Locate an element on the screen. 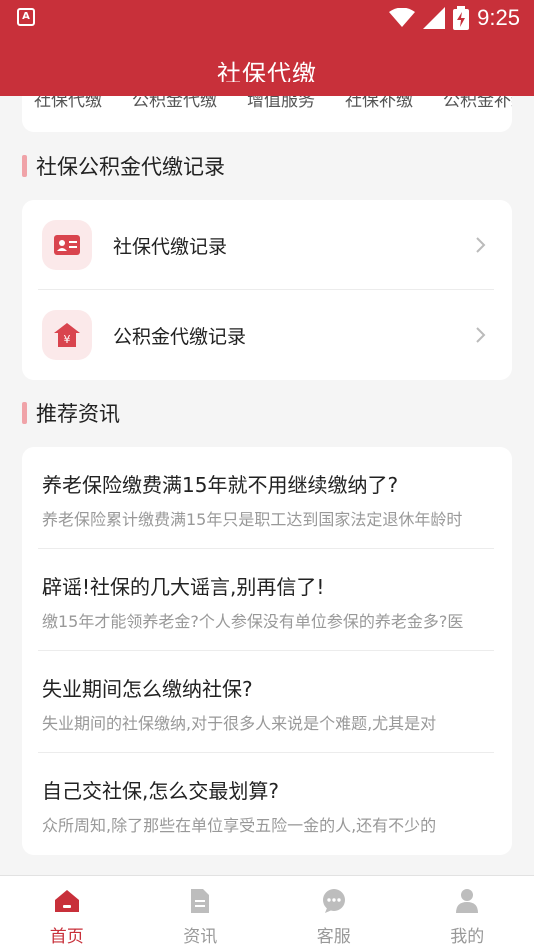 The width and height of the screenshot is (534, 950). document-icon is located at coordinates (200, 901).